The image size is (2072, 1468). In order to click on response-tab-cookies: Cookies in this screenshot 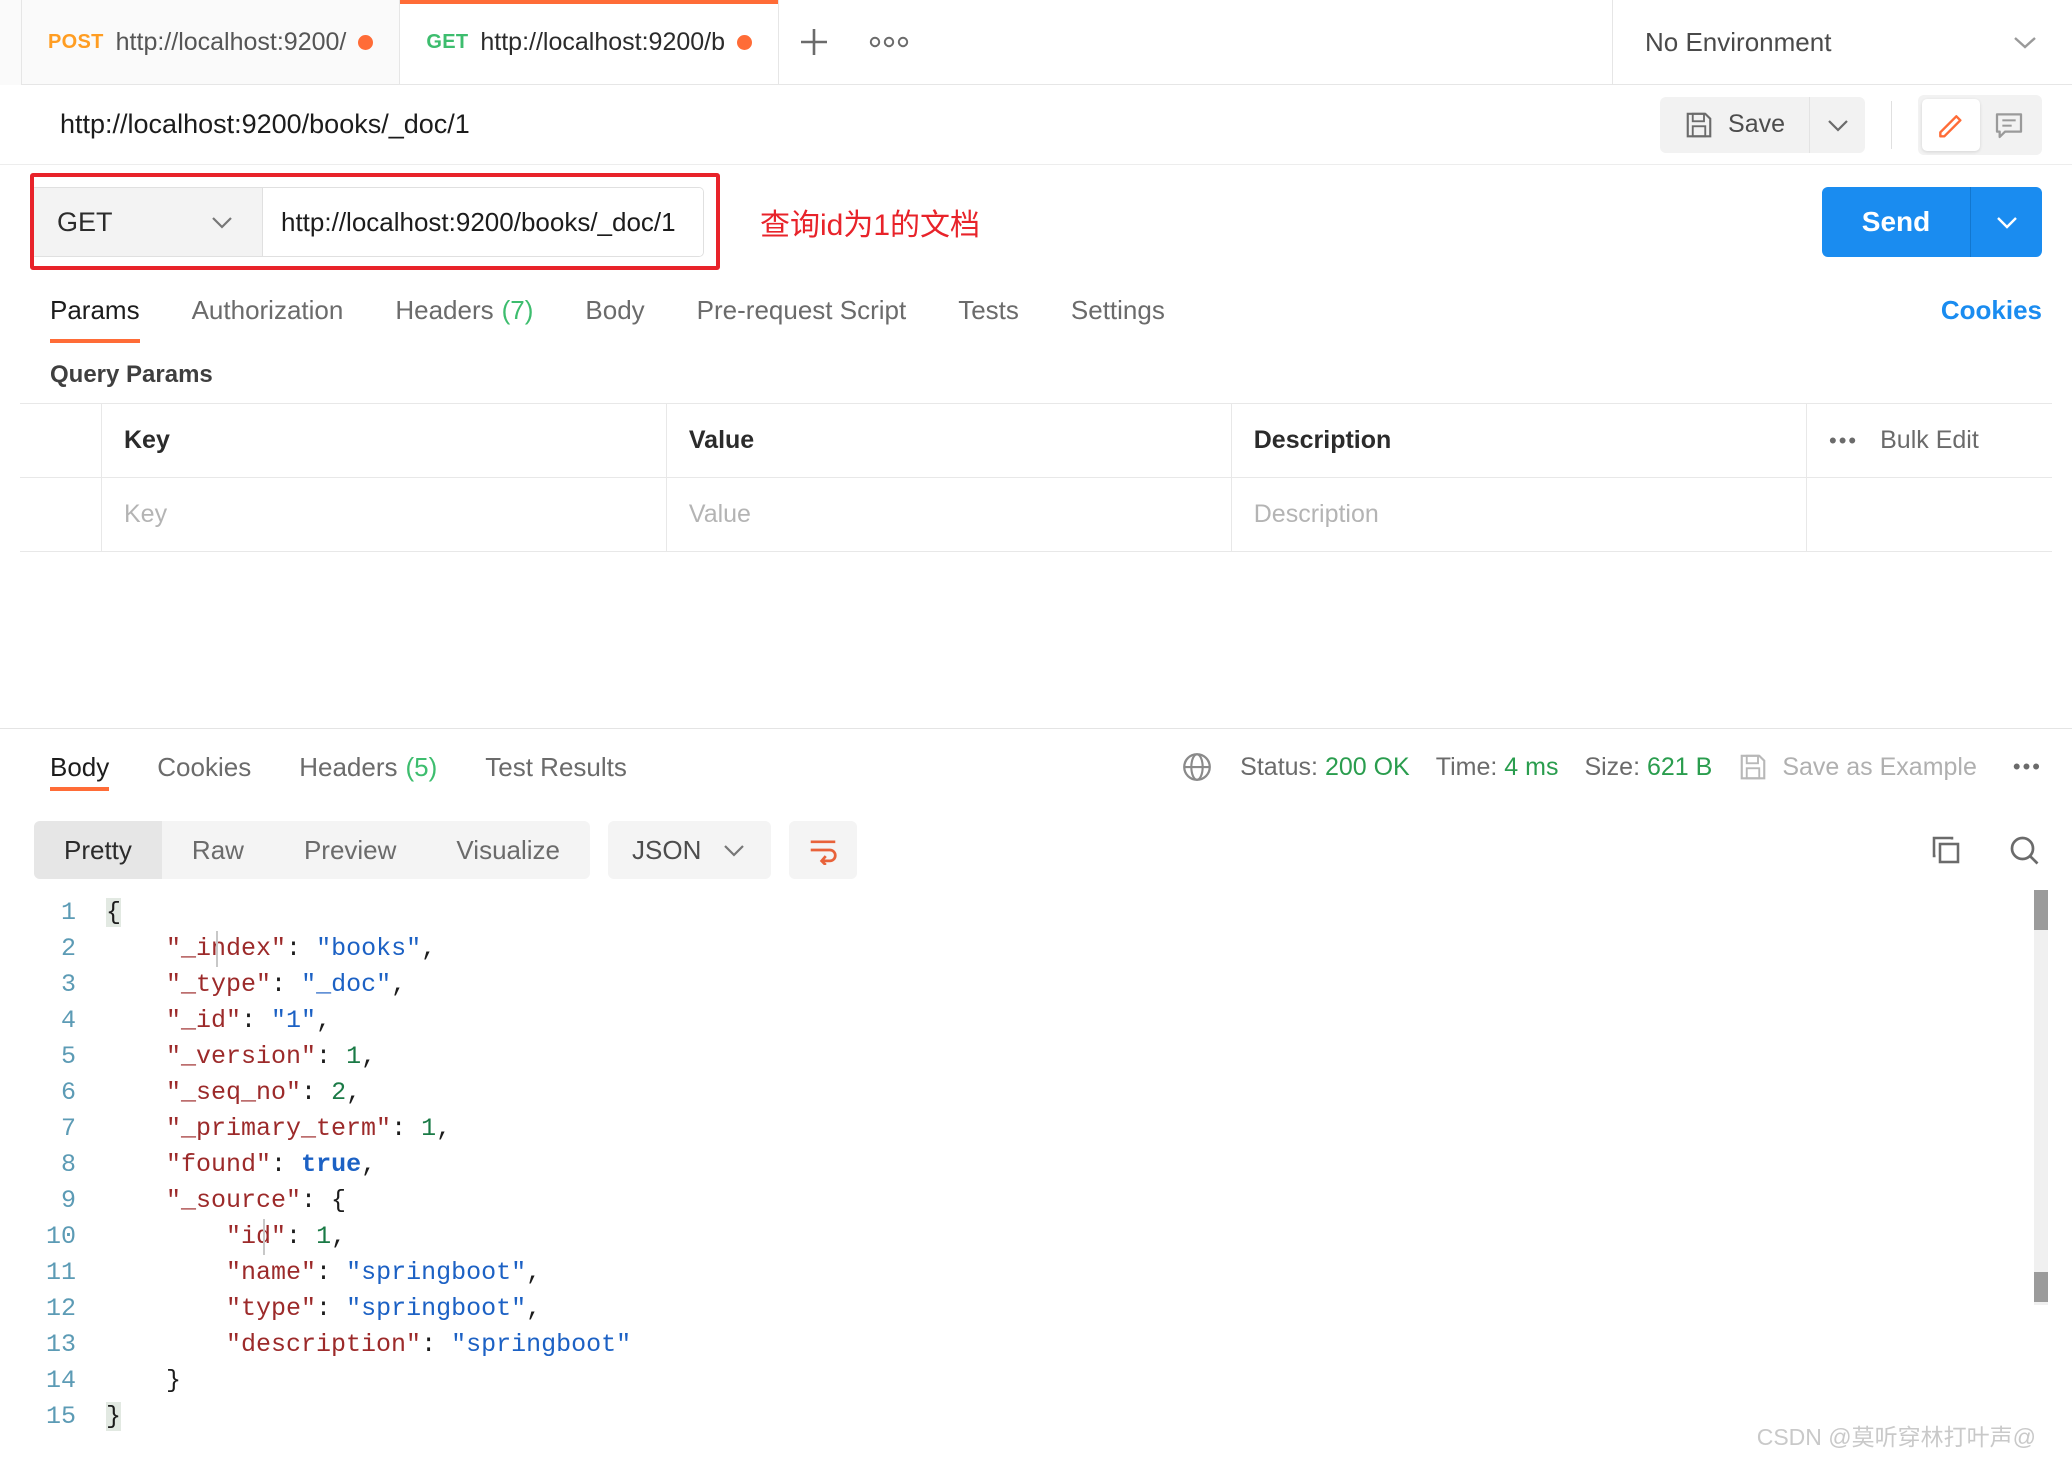, I will do `click(204, 767)`.